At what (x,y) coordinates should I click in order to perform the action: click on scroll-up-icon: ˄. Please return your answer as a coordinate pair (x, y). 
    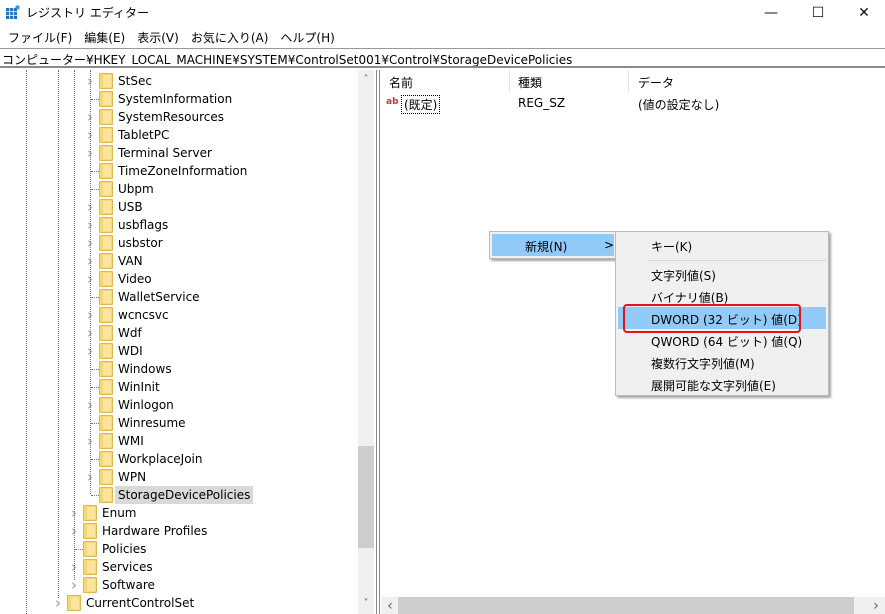
    Looking at the image, I should click on (366, 80).